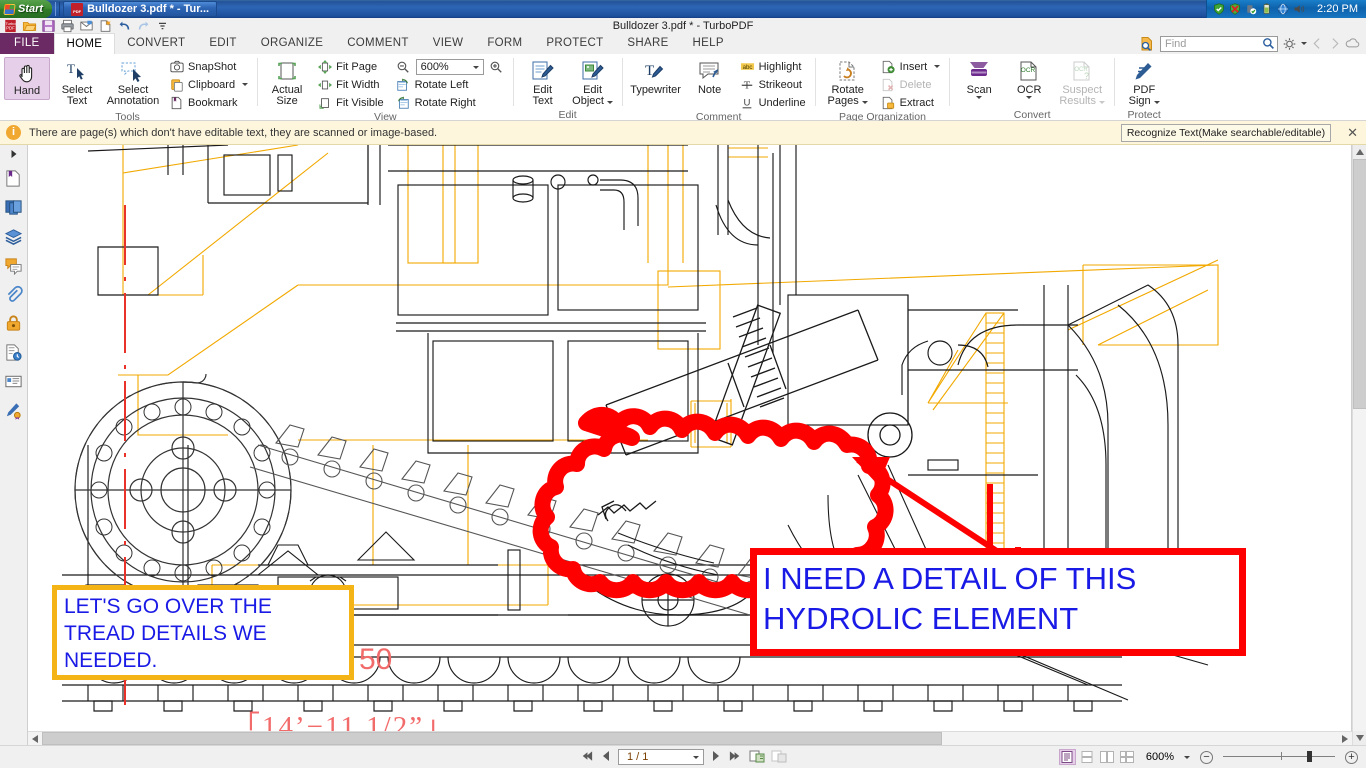 Image resolution: width=1366 pixels, height=768 pixels. Describe the element at coordinates (1268, 43) in the screenshot. I see `magnifier-icon` at that location.